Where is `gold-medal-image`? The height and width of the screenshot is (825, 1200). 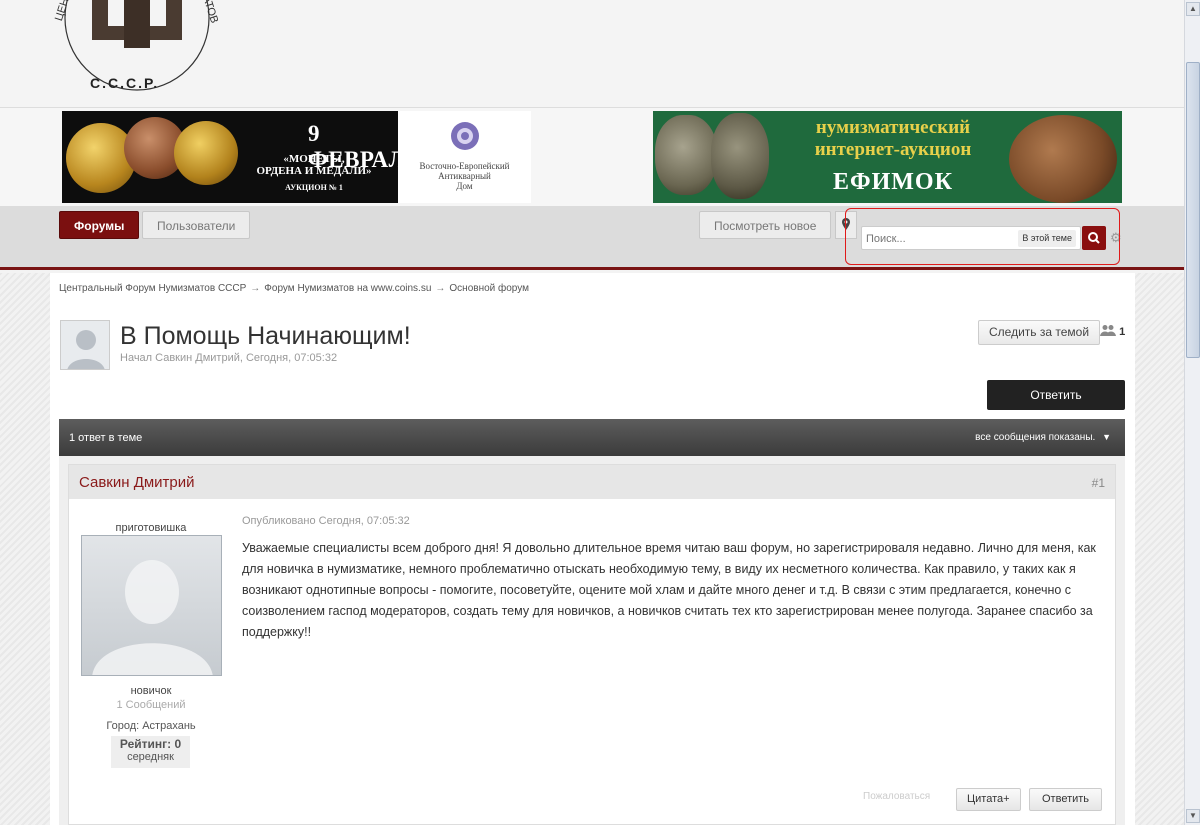 gold-medal-image is located at coordinates (206, 153).